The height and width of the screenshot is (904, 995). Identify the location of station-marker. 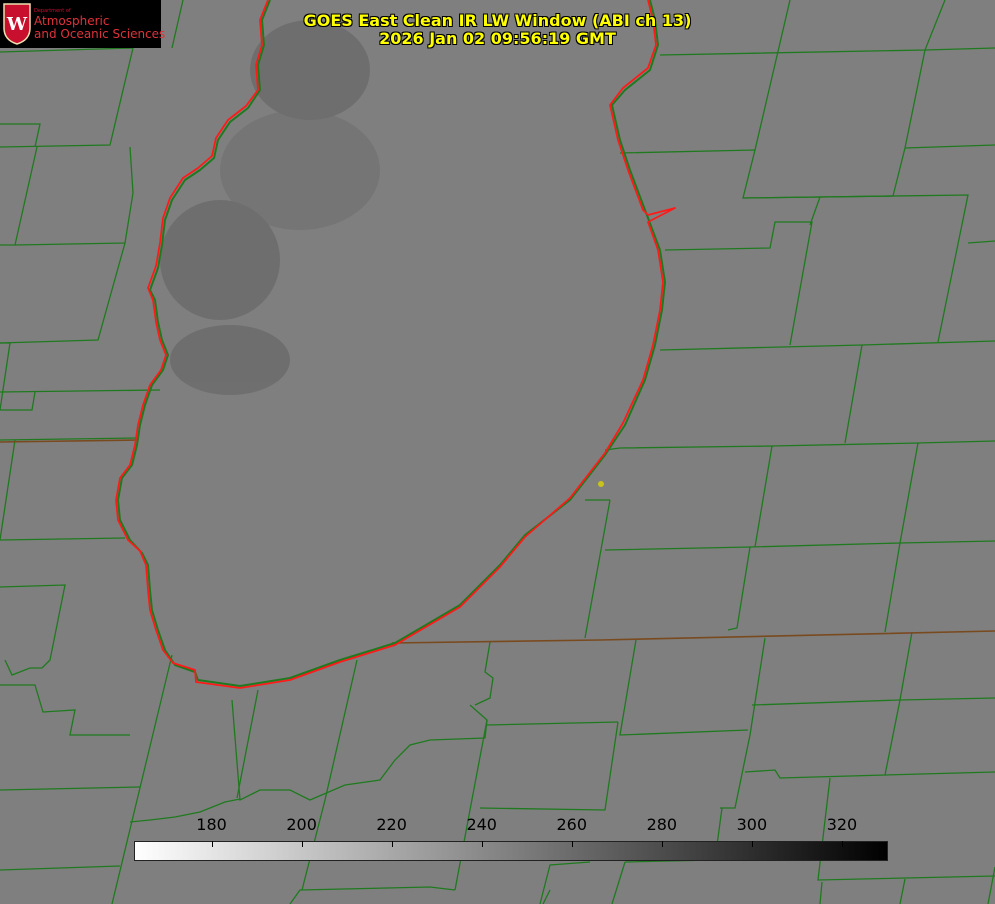
(601, 484).